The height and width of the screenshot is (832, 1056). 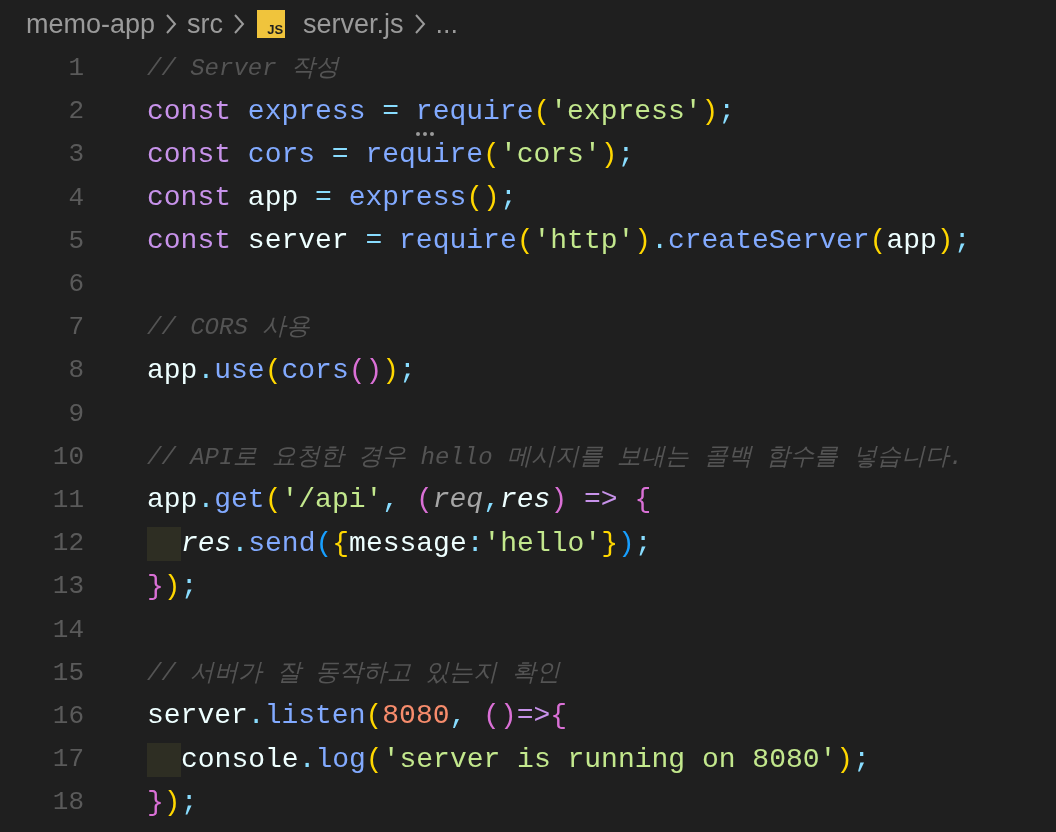 I want to click on line-number: 3, so click(x=75, y=155).